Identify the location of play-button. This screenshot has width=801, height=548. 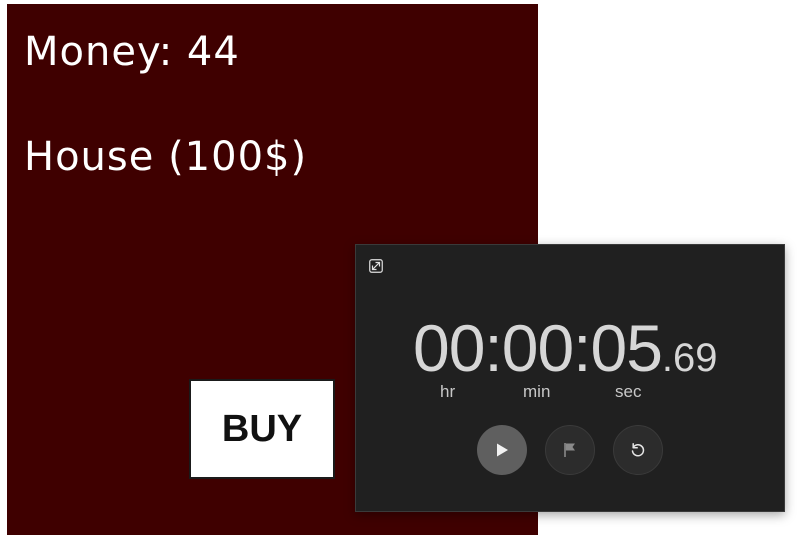
(502, 450).